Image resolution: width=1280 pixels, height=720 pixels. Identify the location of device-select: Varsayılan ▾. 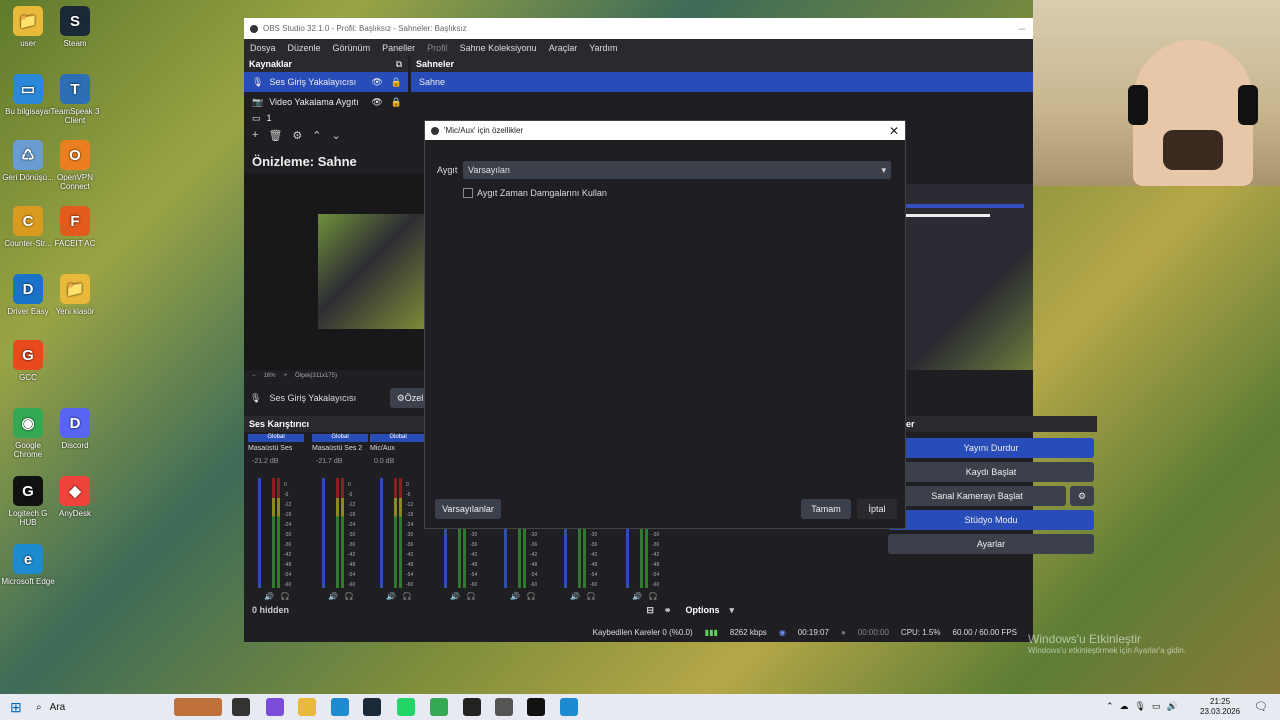
(677, 170).